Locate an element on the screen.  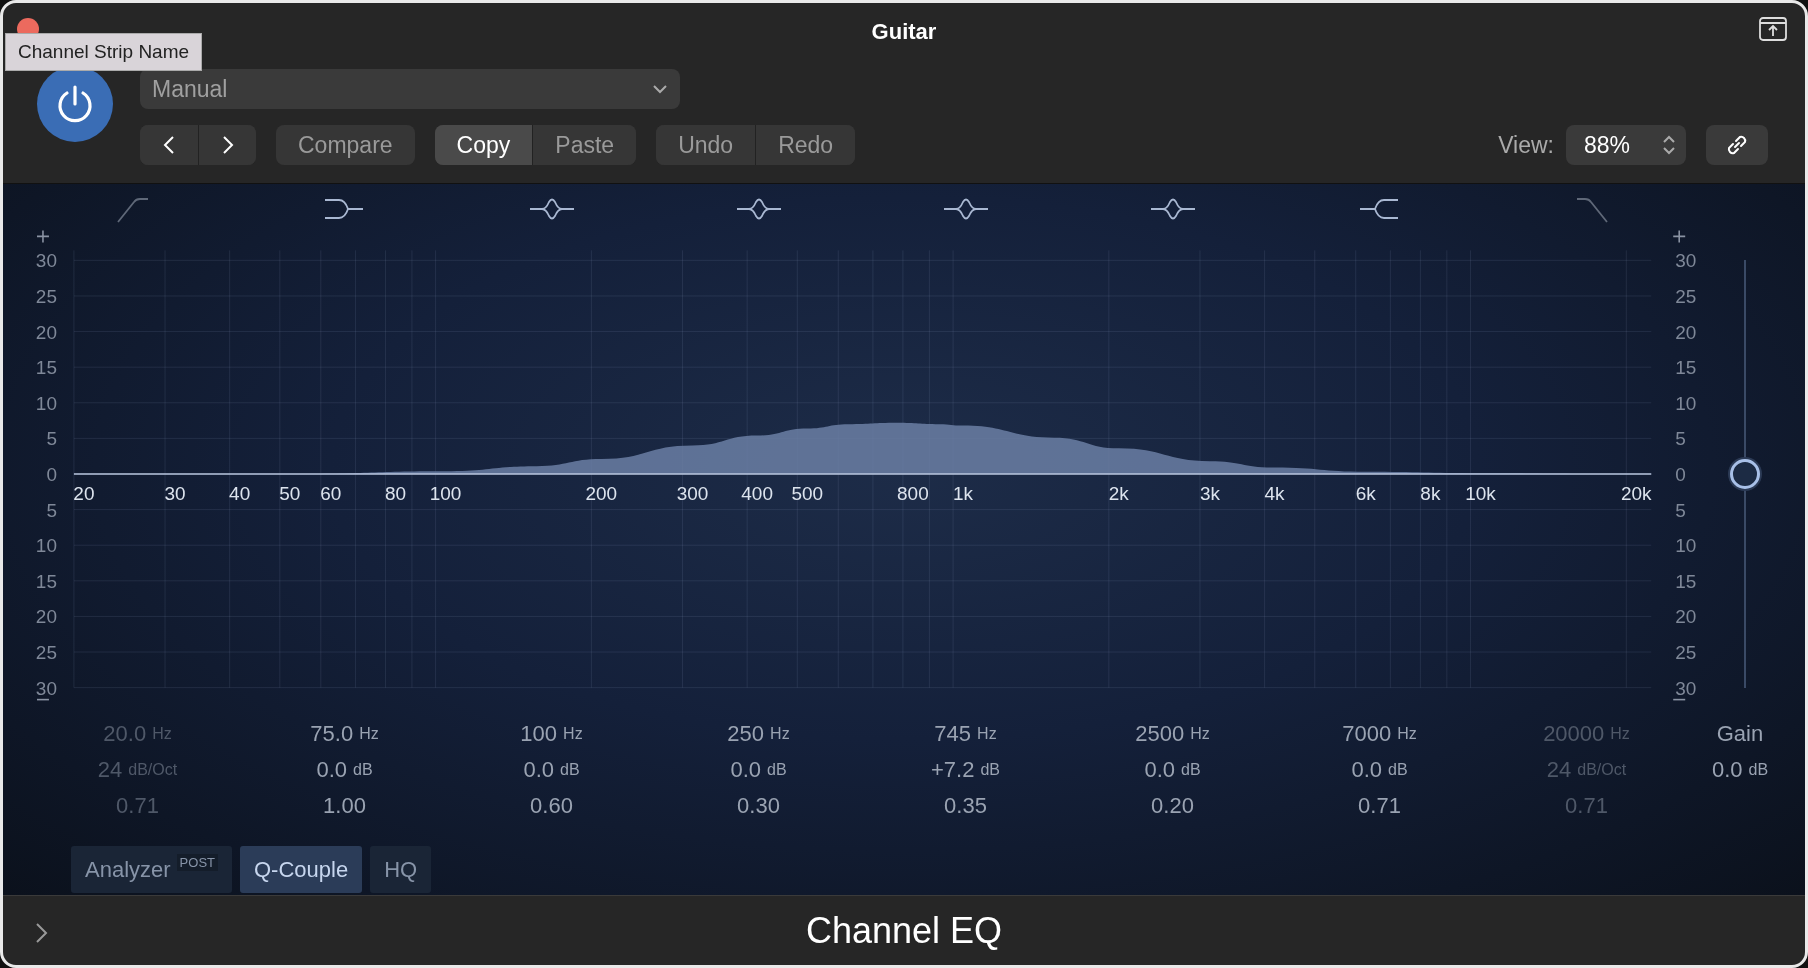
preset-dropdown: Manual is located at coordinates (410, 89).